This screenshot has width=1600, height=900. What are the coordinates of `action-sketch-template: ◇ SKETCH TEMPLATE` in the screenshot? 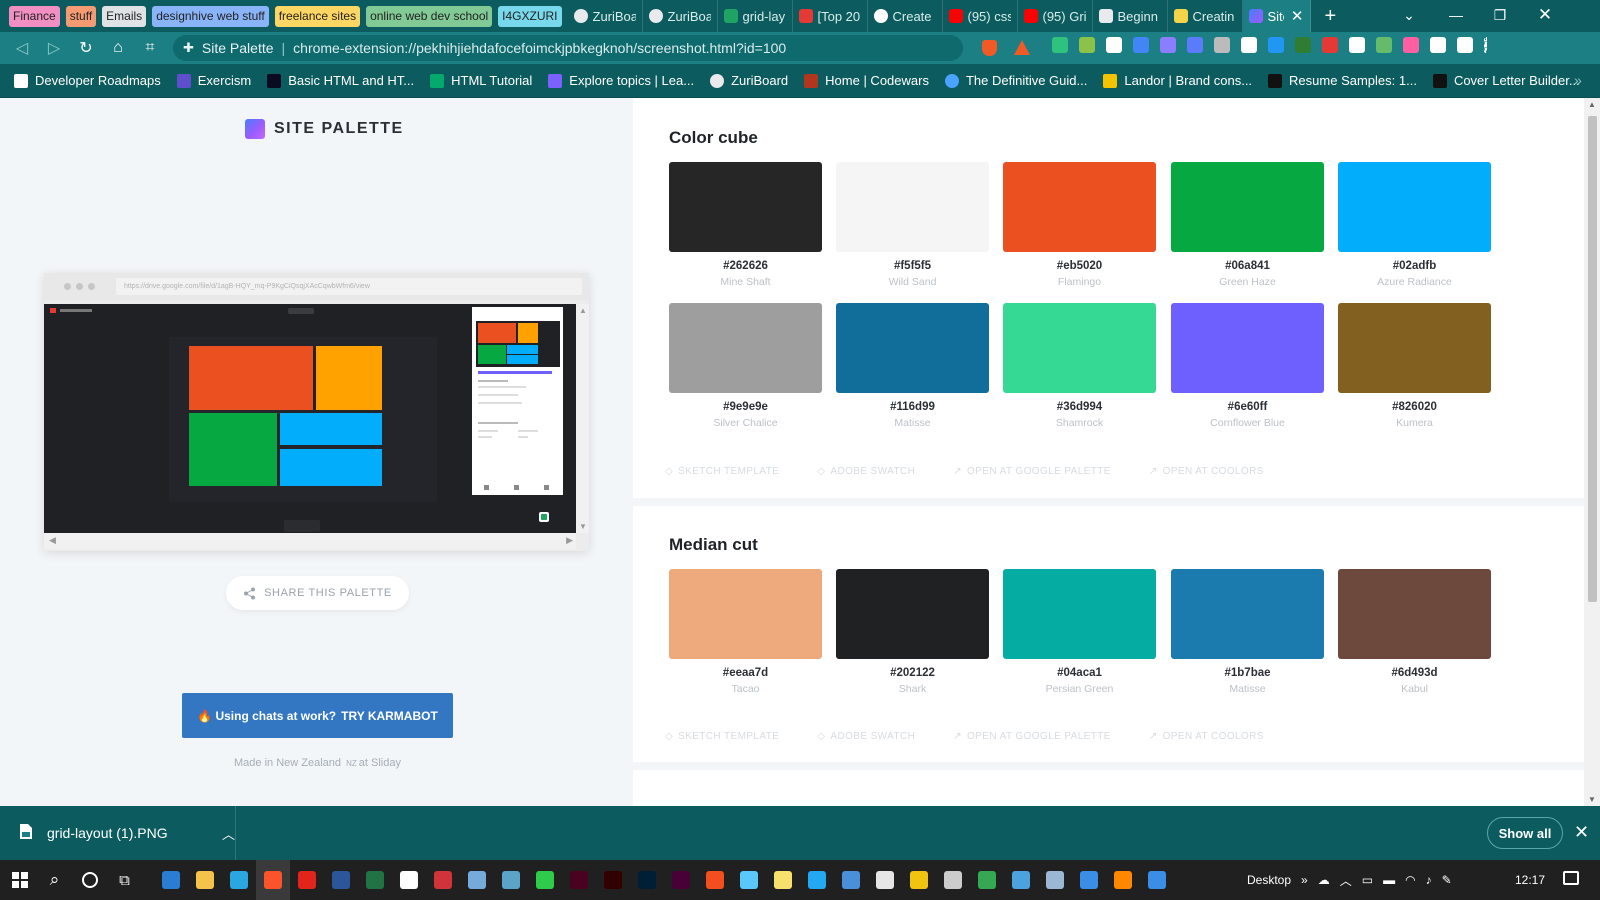 It's located at (722, 736).